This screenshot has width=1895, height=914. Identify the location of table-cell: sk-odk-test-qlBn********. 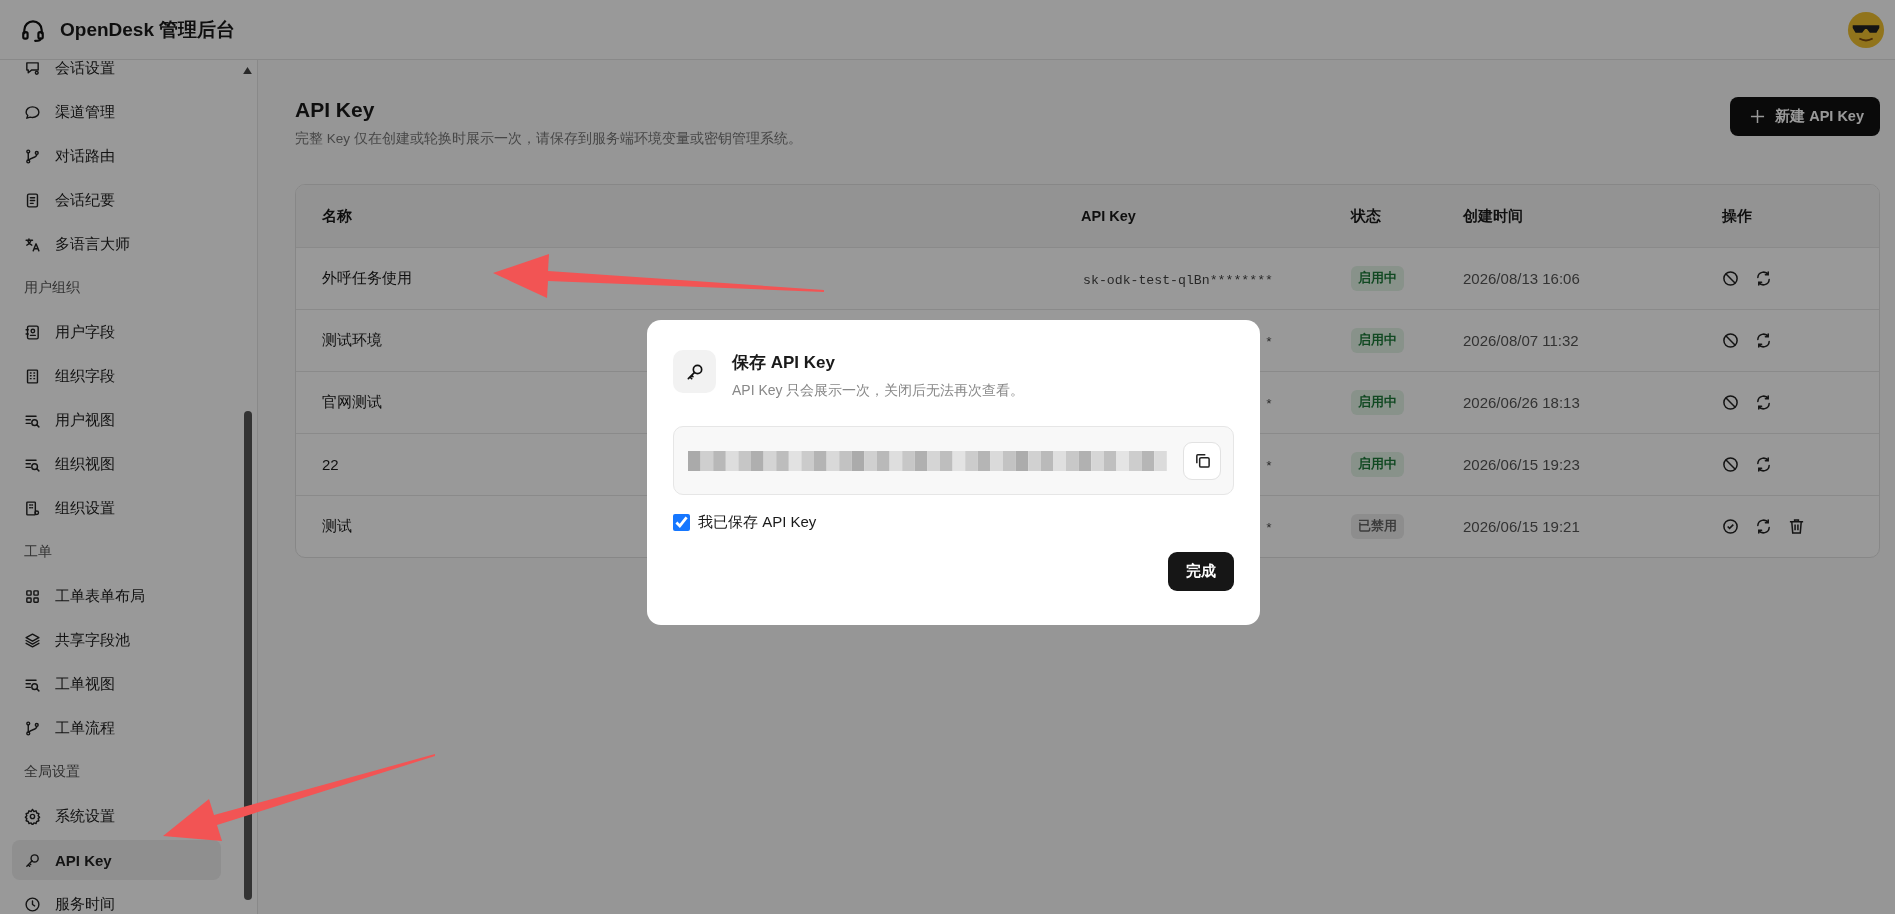
(1178, 280).